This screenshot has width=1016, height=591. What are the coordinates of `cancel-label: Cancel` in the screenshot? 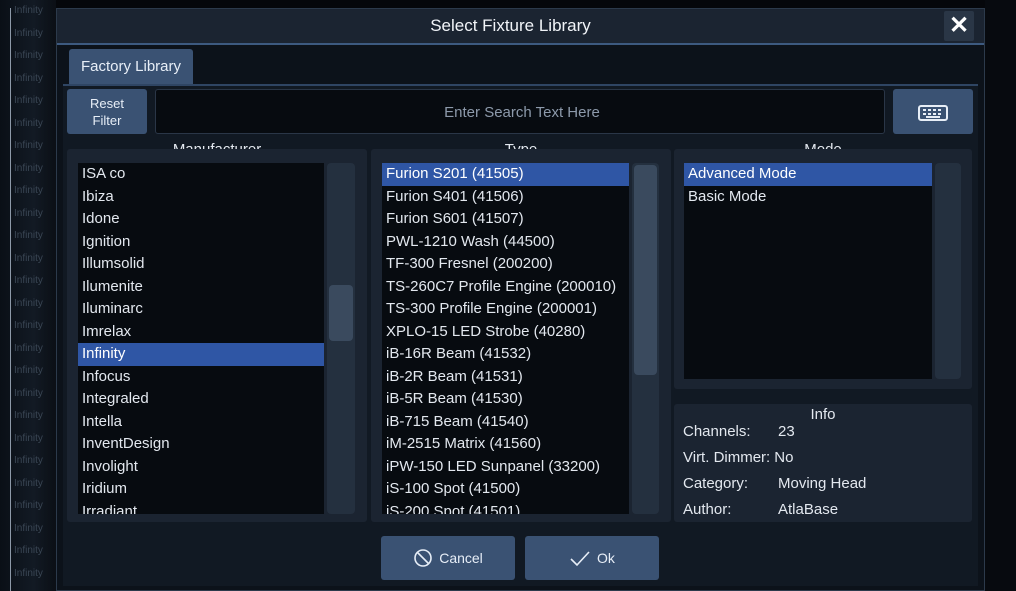 It's located at (461, 558).